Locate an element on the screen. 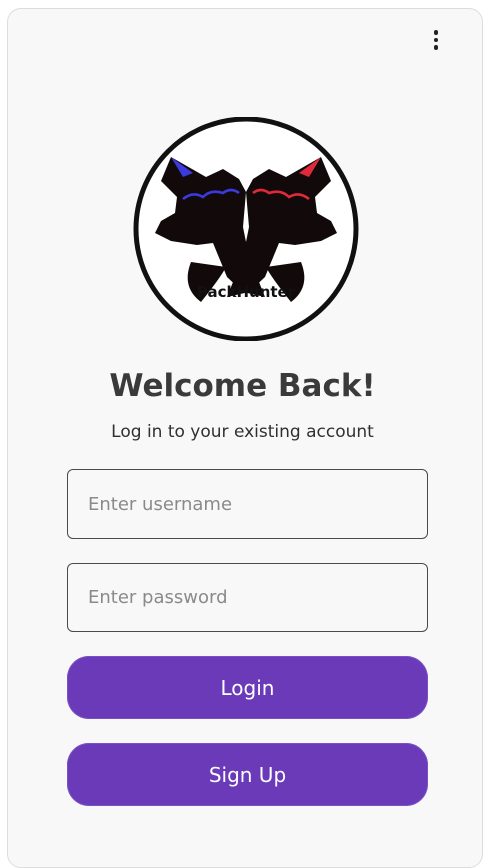 This screenshot has width=485, height=868. more-vertical-icon is located at coordinates (436, 32).